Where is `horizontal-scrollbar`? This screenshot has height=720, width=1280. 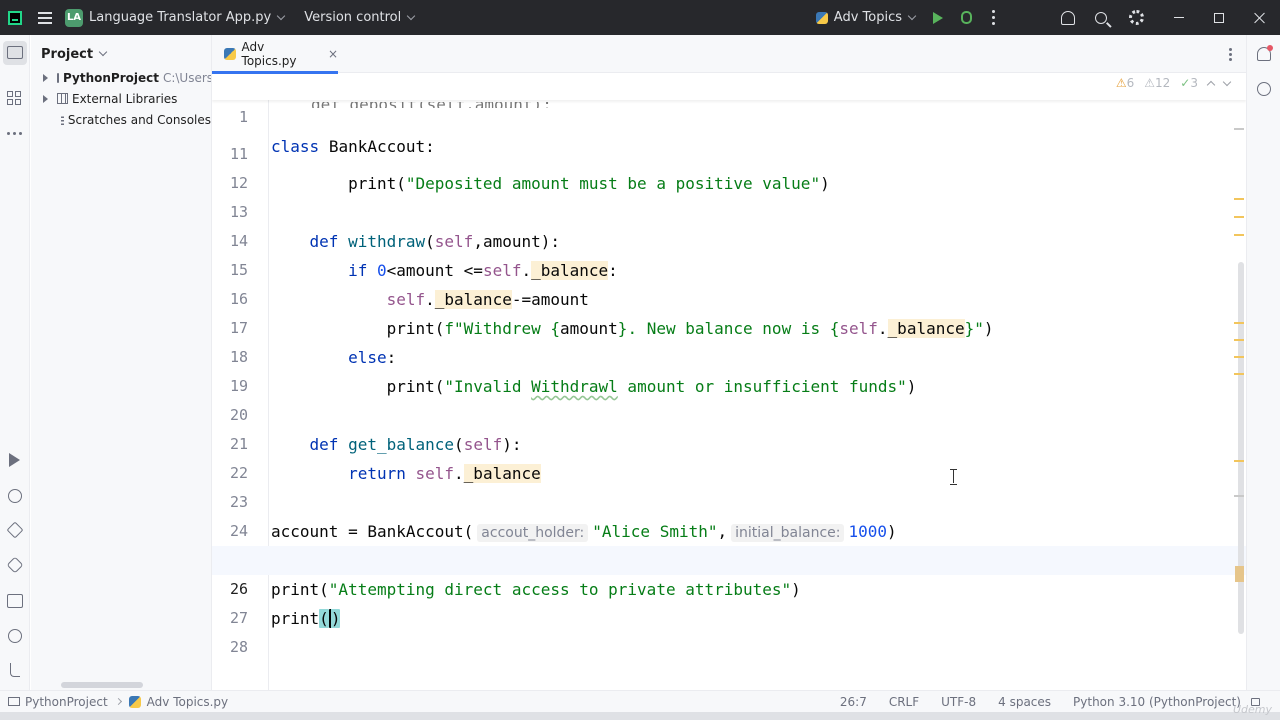 horizontal-scrollbar is located at coordinates (102, 685).